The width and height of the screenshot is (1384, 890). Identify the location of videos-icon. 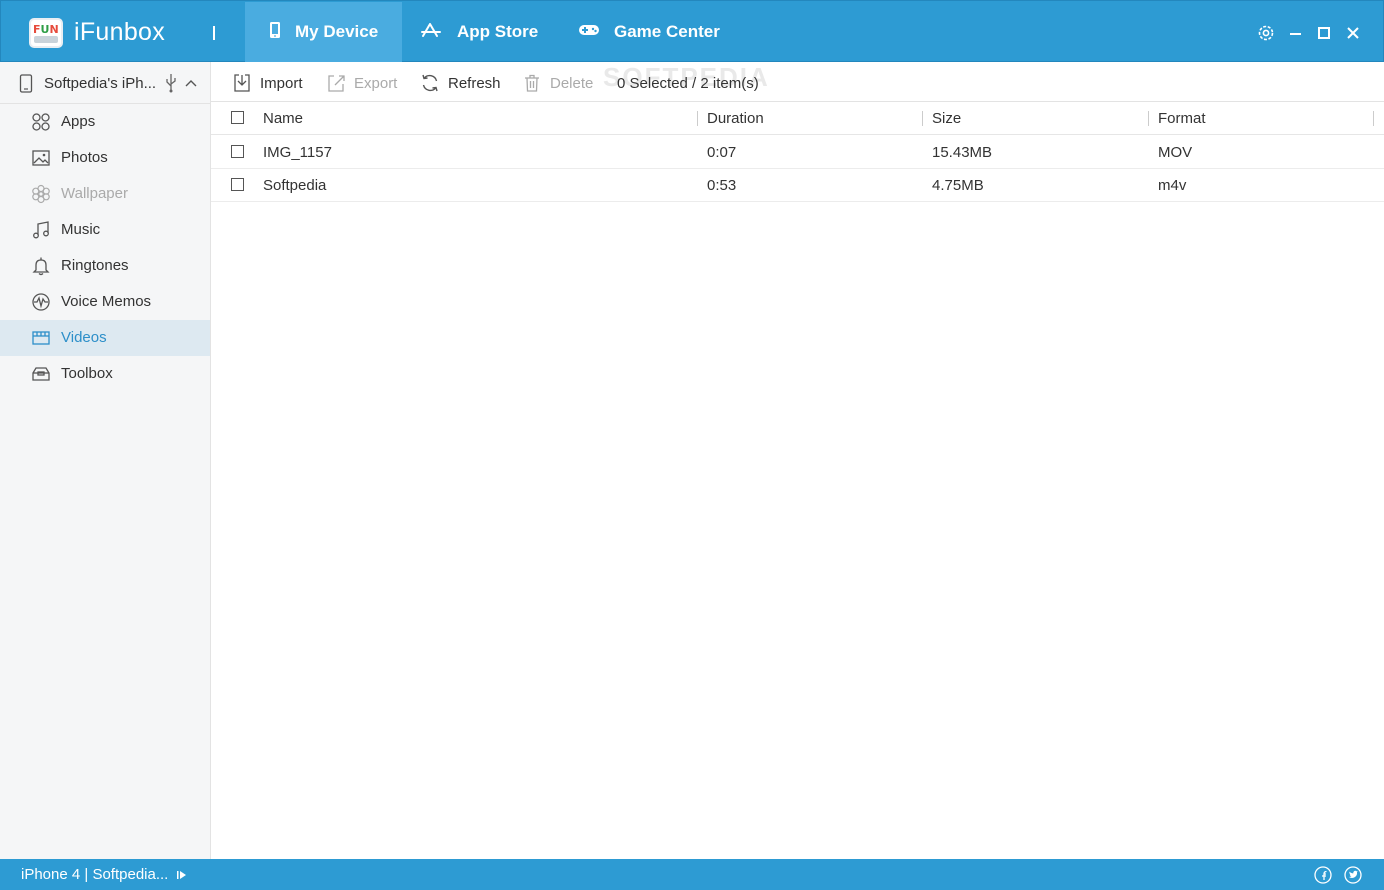
(41, 338).